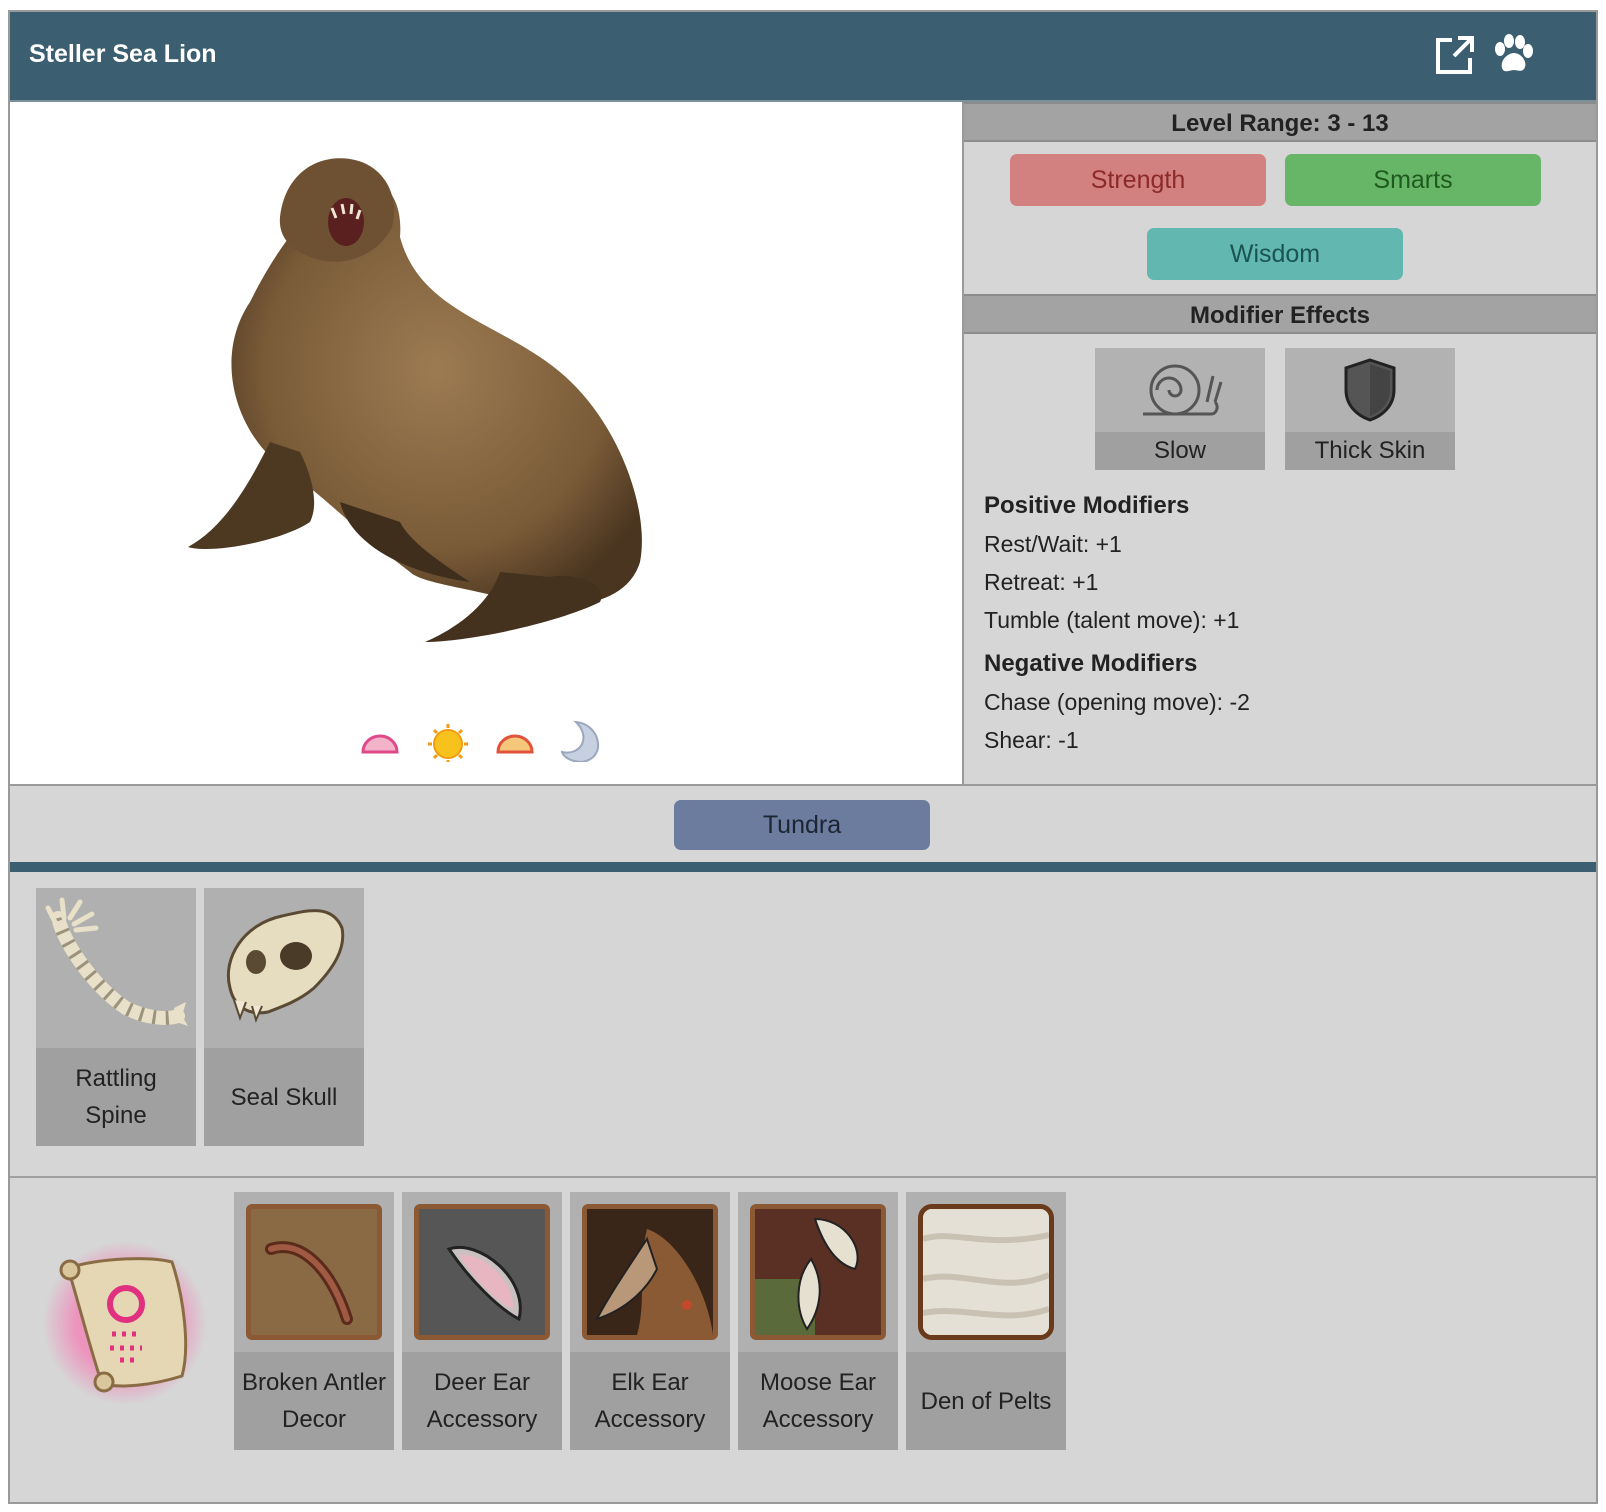 This screenshot has width=1606, height=1512. Describe the element at coordinates (1370, 390) in the screenshot. I see `shield-icon` at that location.